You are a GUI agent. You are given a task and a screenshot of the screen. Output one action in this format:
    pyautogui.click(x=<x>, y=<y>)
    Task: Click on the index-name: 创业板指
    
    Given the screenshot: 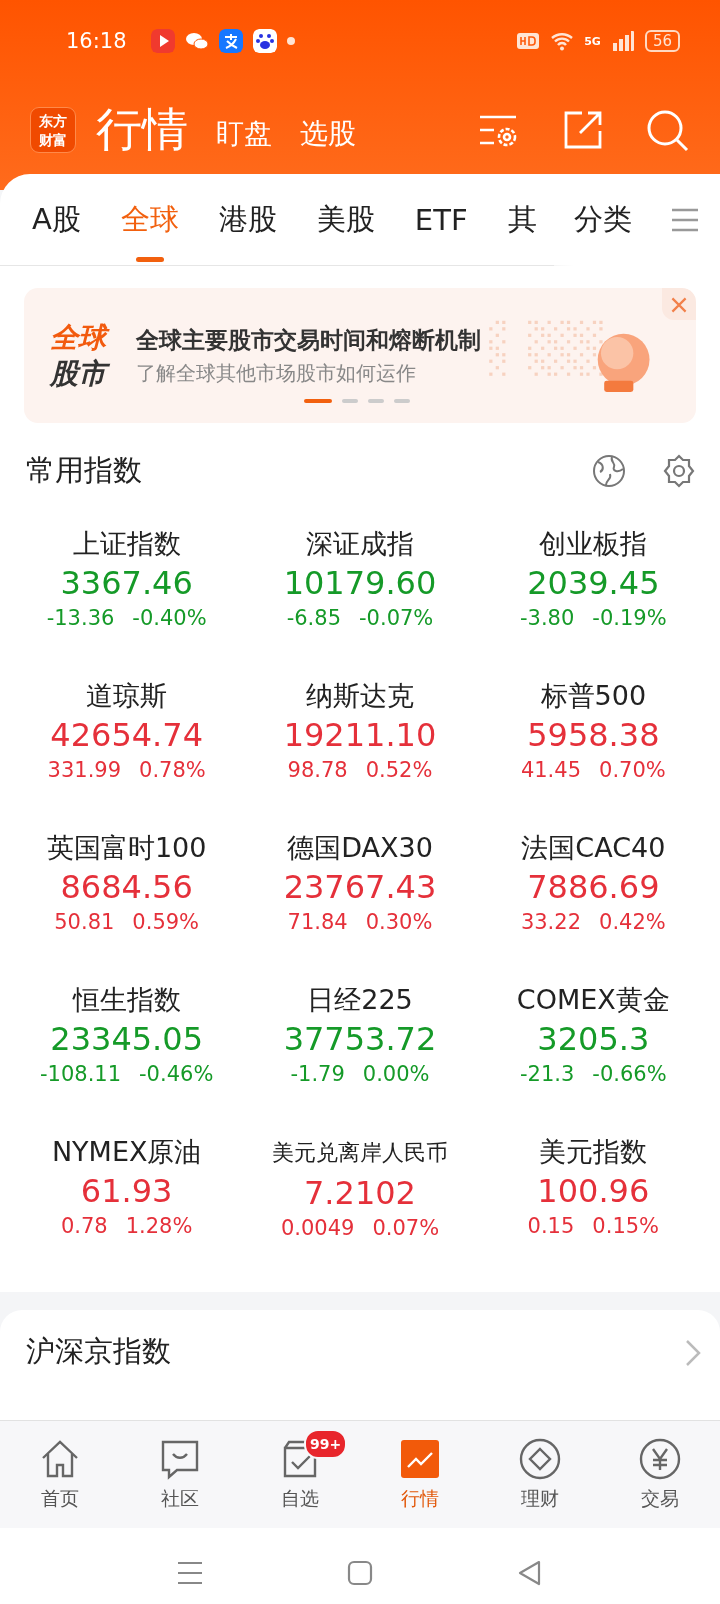 What is the action you would take?
    pyautogui.click(x=593, y=544)
    